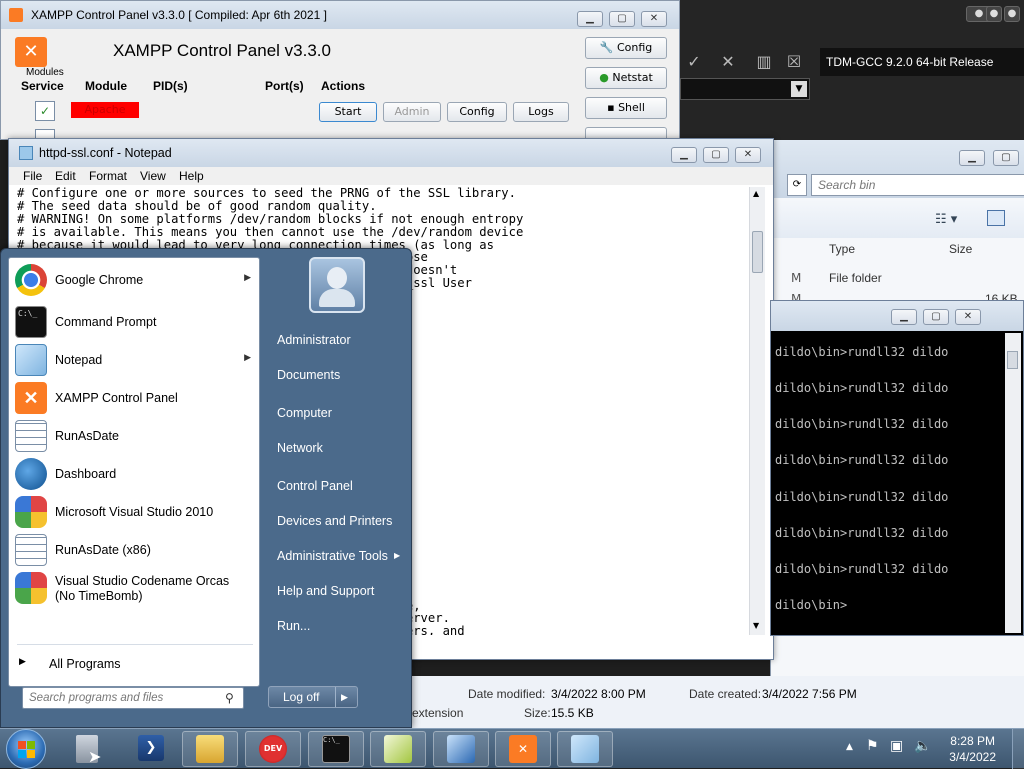  I want to click on logoff-button: Log off ▶, so click(313, 697).